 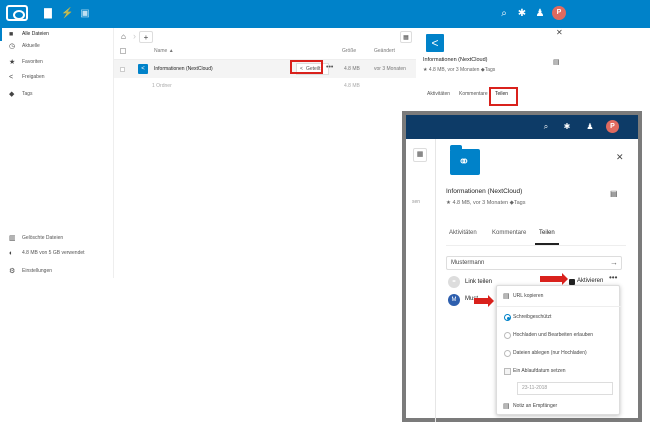 What do you see at coordinates (590, 281) in the screenshot?
I see `activate-label: Aktivieren` at bounding box center [590, 281].